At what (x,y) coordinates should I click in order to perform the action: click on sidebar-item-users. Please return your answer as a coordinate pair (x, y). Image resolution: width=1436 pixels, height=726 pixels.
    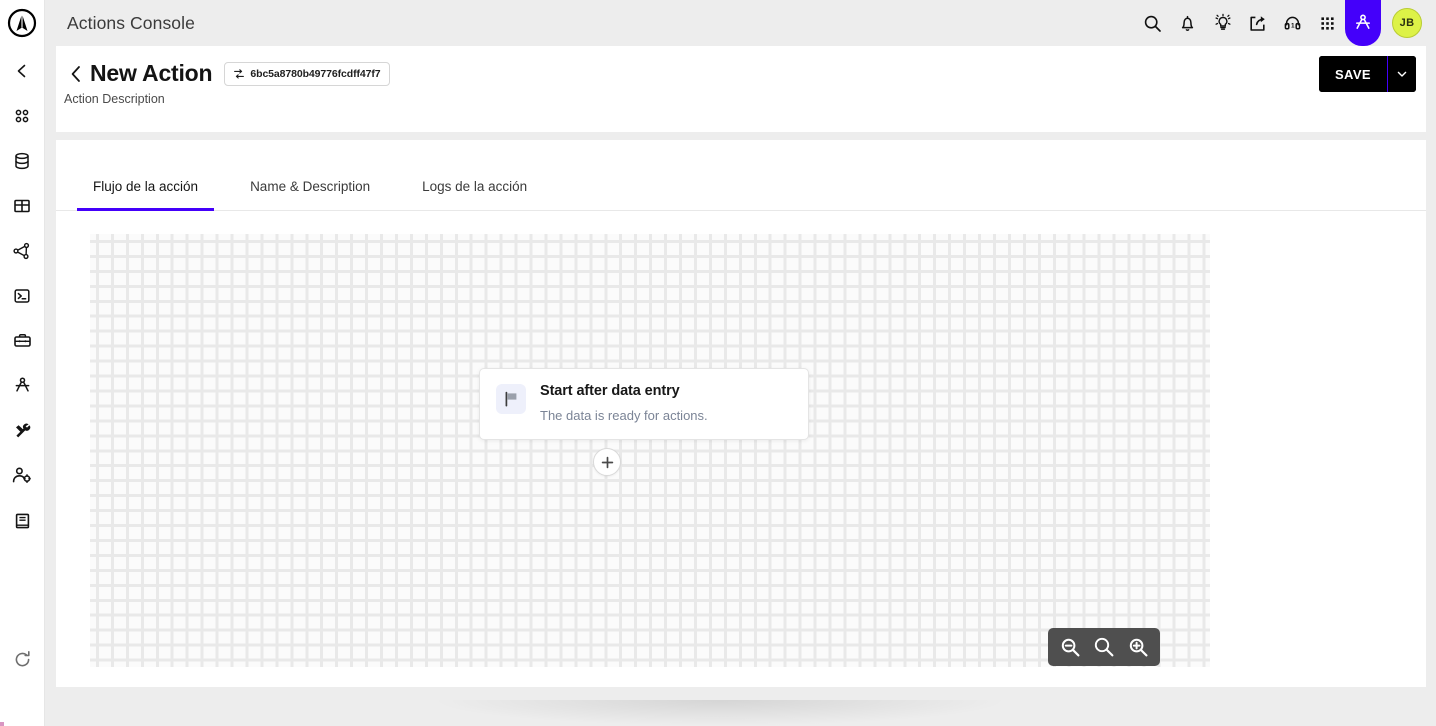
    Looking at the image, I should click on (22, 475).